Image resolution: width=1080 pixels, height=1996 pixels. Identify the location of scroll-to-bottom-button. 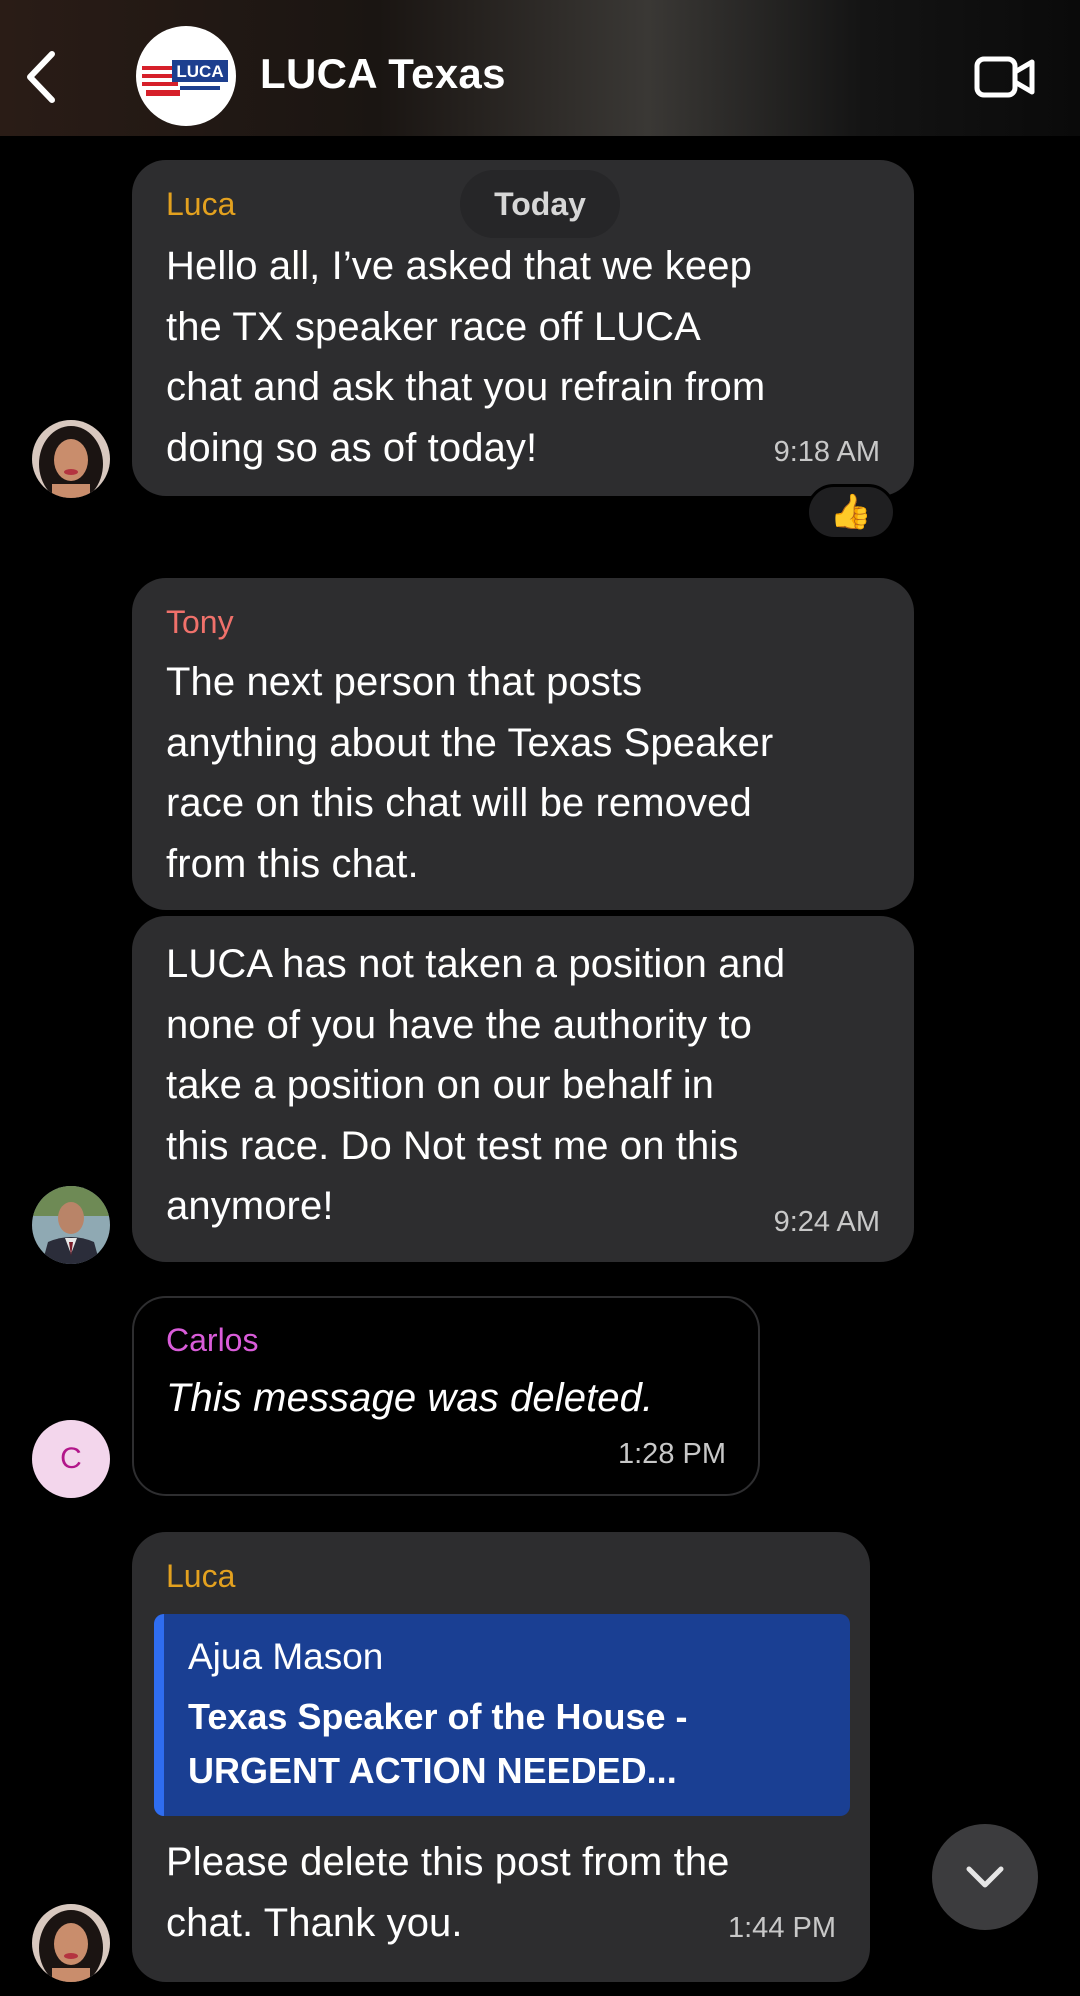
(985, 1877).